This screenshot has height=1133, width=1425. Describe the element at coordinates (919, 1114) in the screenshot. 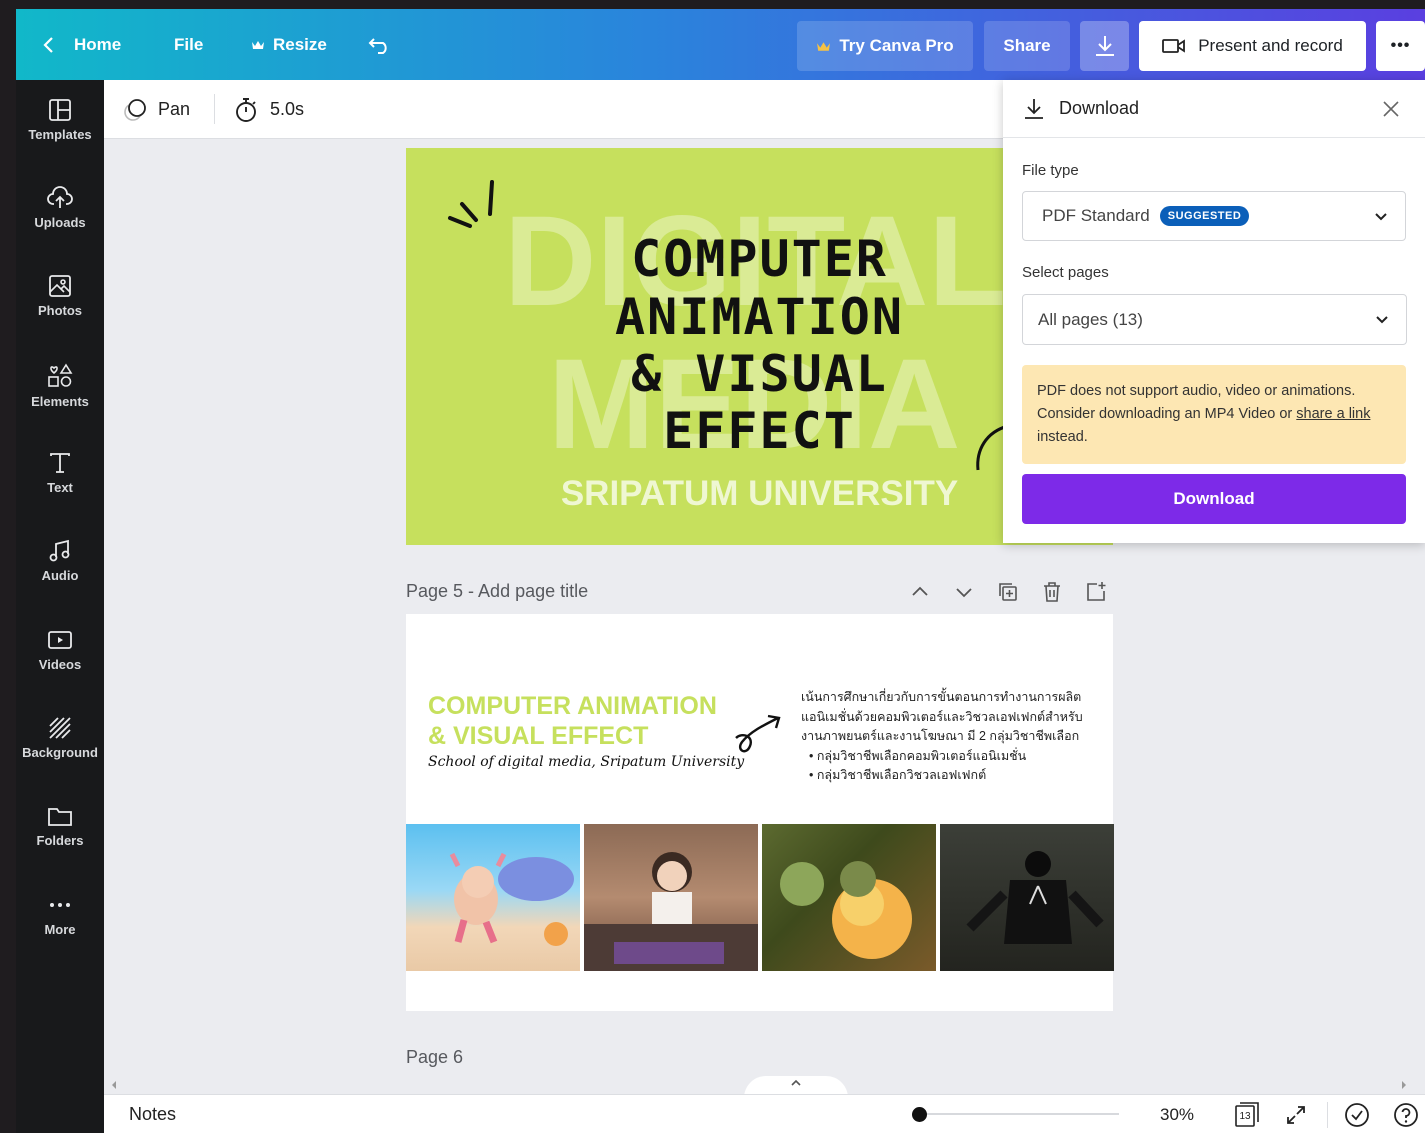

I see `zoom-slider-handle` at that location.